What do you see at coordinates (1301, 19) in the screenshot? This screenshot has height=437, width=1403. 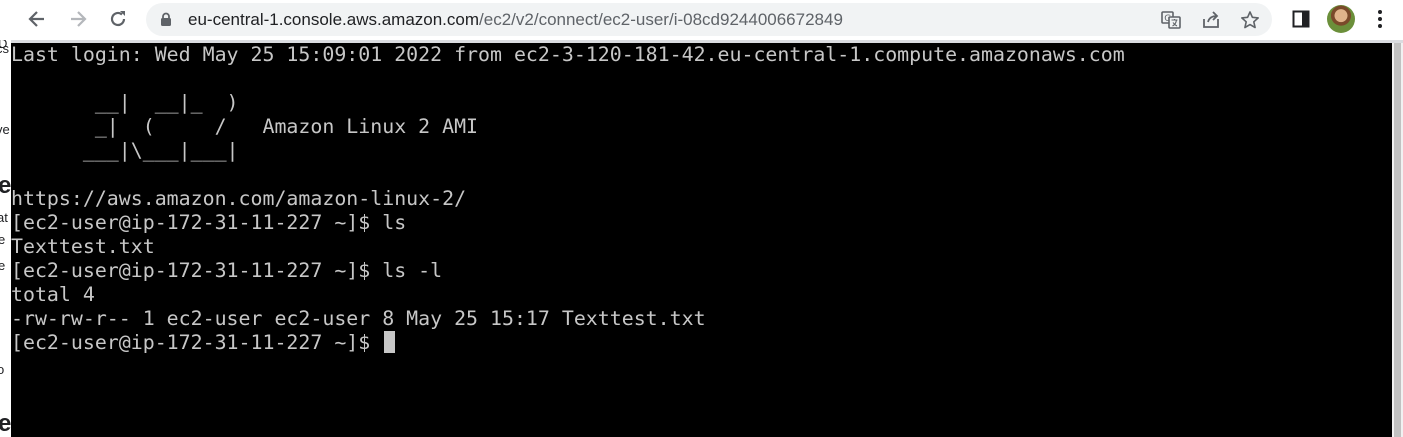 I see `side-panel-icon` at bounding box center [1301, 19].